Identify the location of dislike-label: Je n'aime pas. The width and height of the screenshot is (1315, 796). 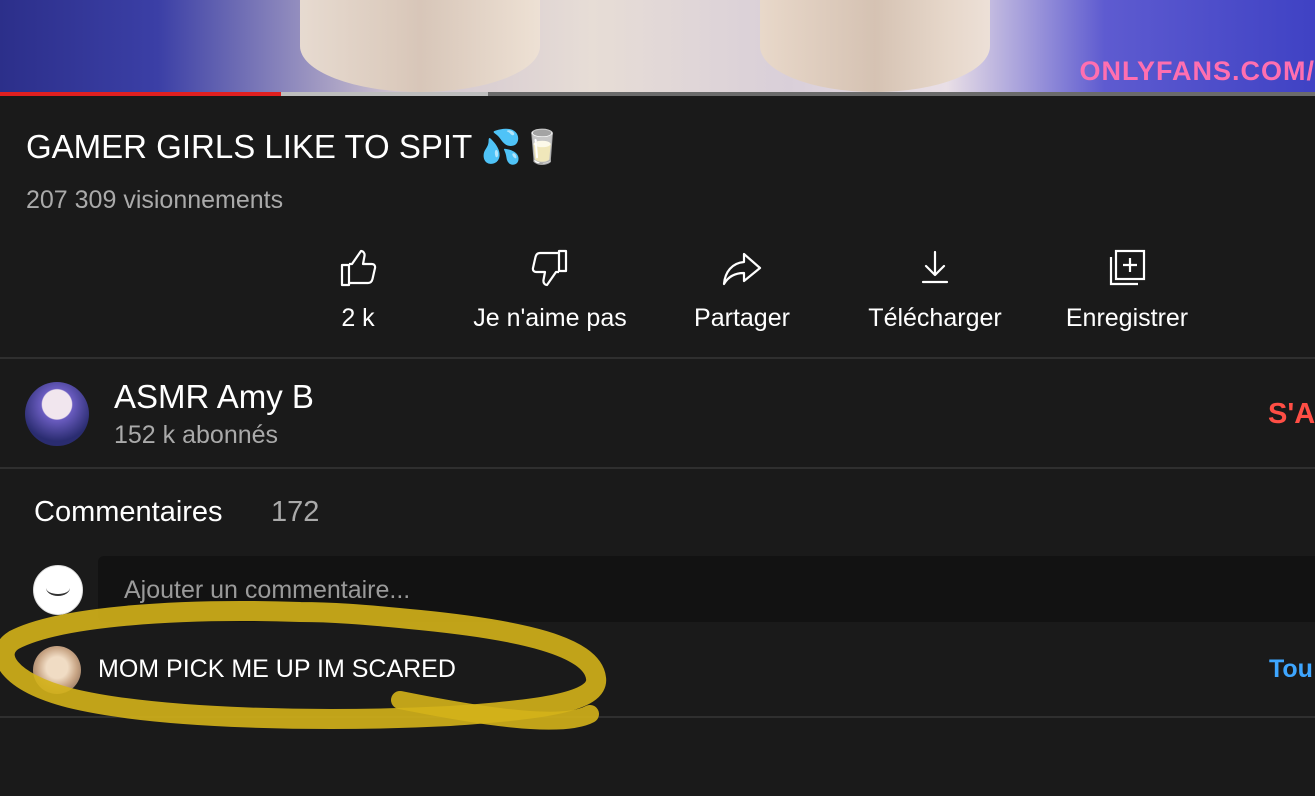
(550, 318).